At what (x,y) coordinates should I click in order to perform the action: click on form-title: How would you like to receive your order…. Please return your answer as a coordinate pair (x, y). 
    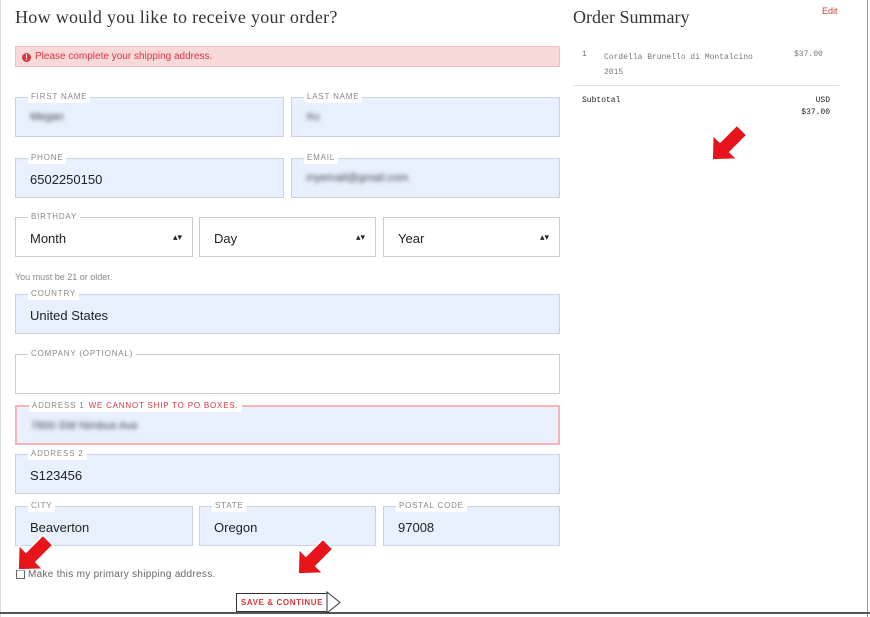
    Looking at the image, I should click on (176, 17).